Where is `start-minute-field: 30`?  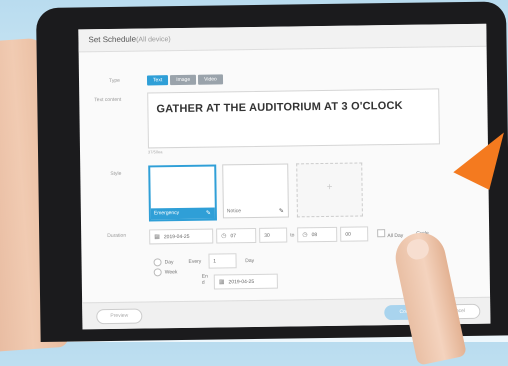
start-minute-field: 30 is located at coordinates (273, 235).